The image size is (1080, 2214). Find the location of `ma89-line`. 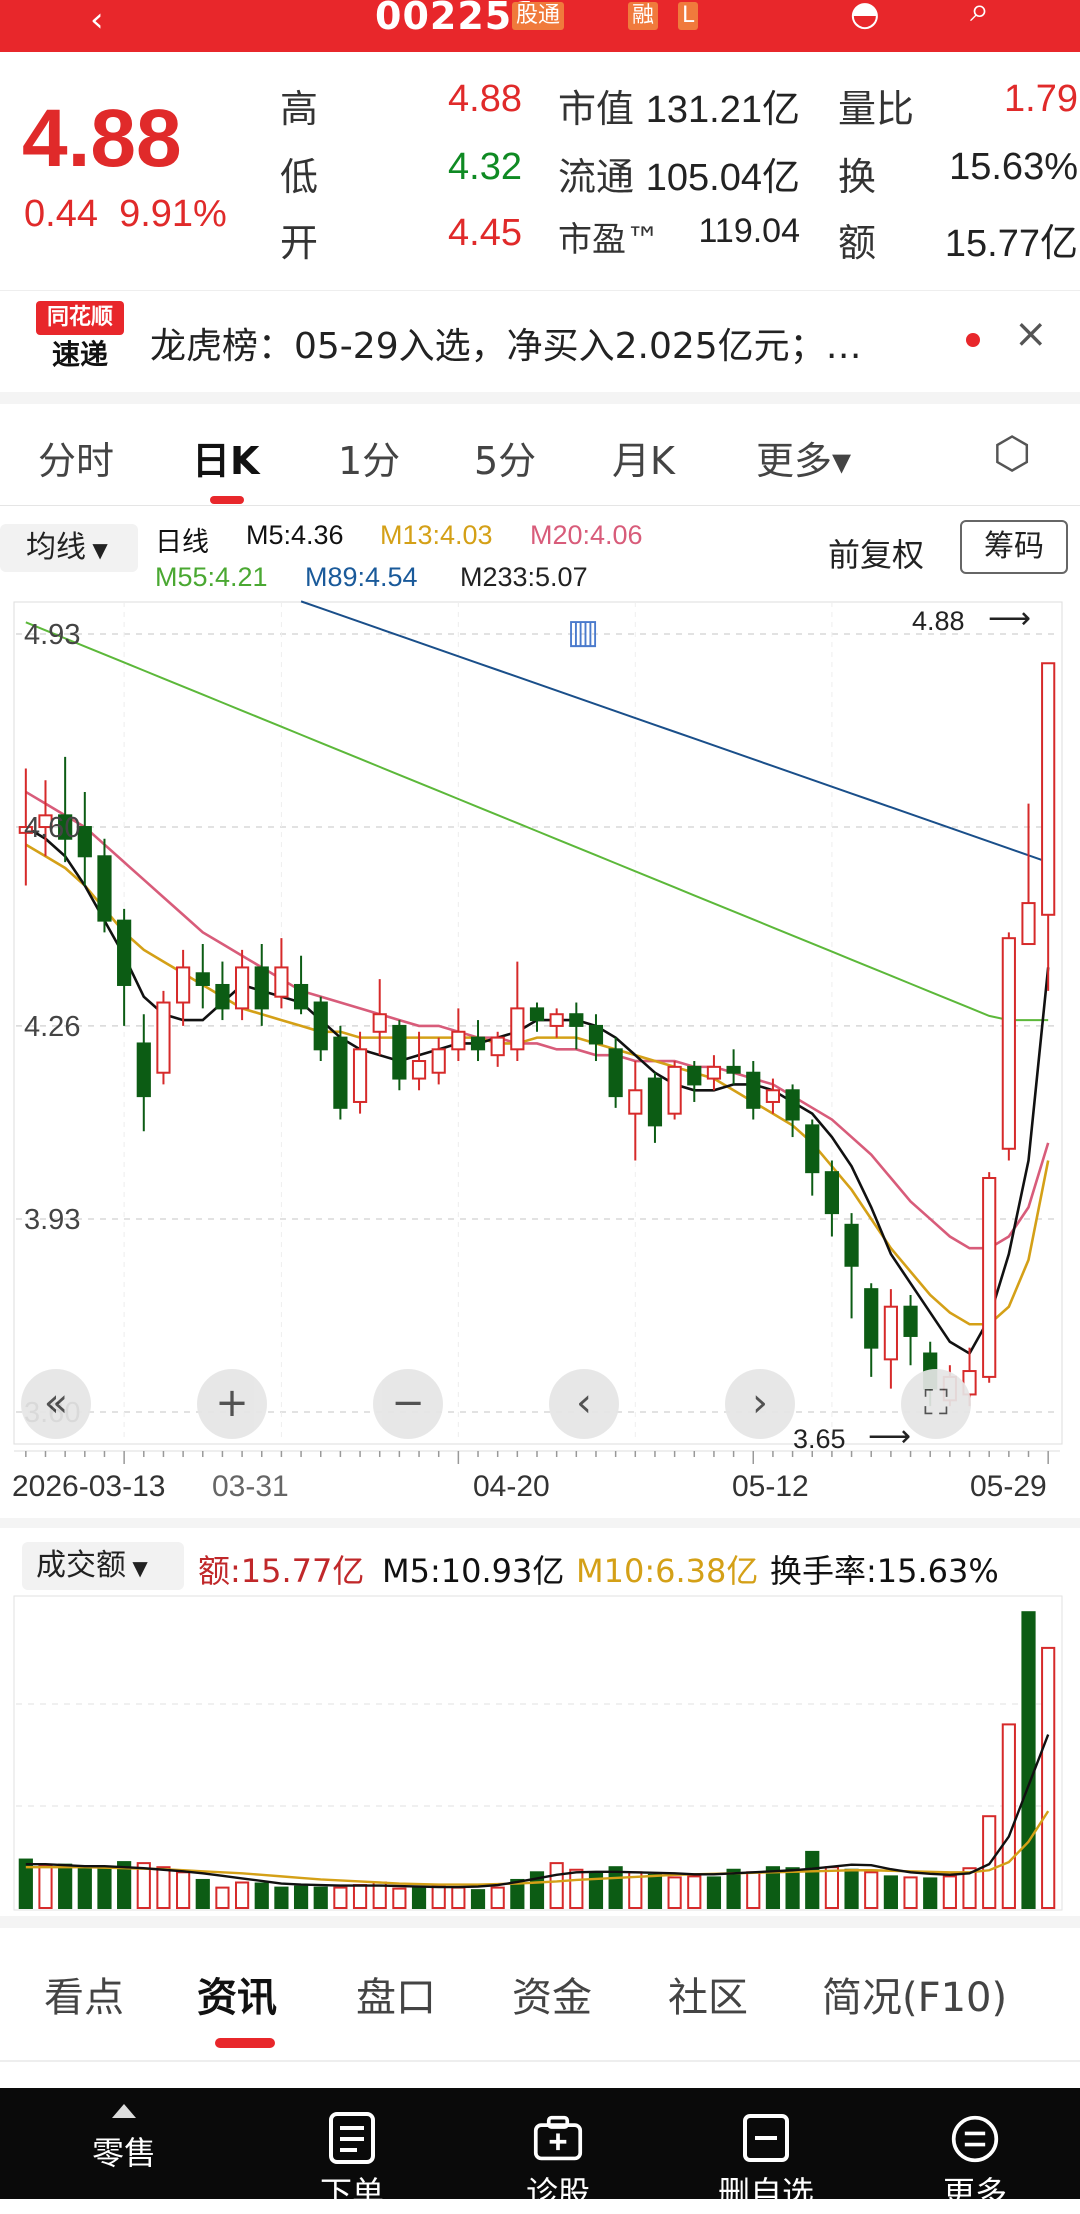

ma89-line is located at coordinates (674, 732).